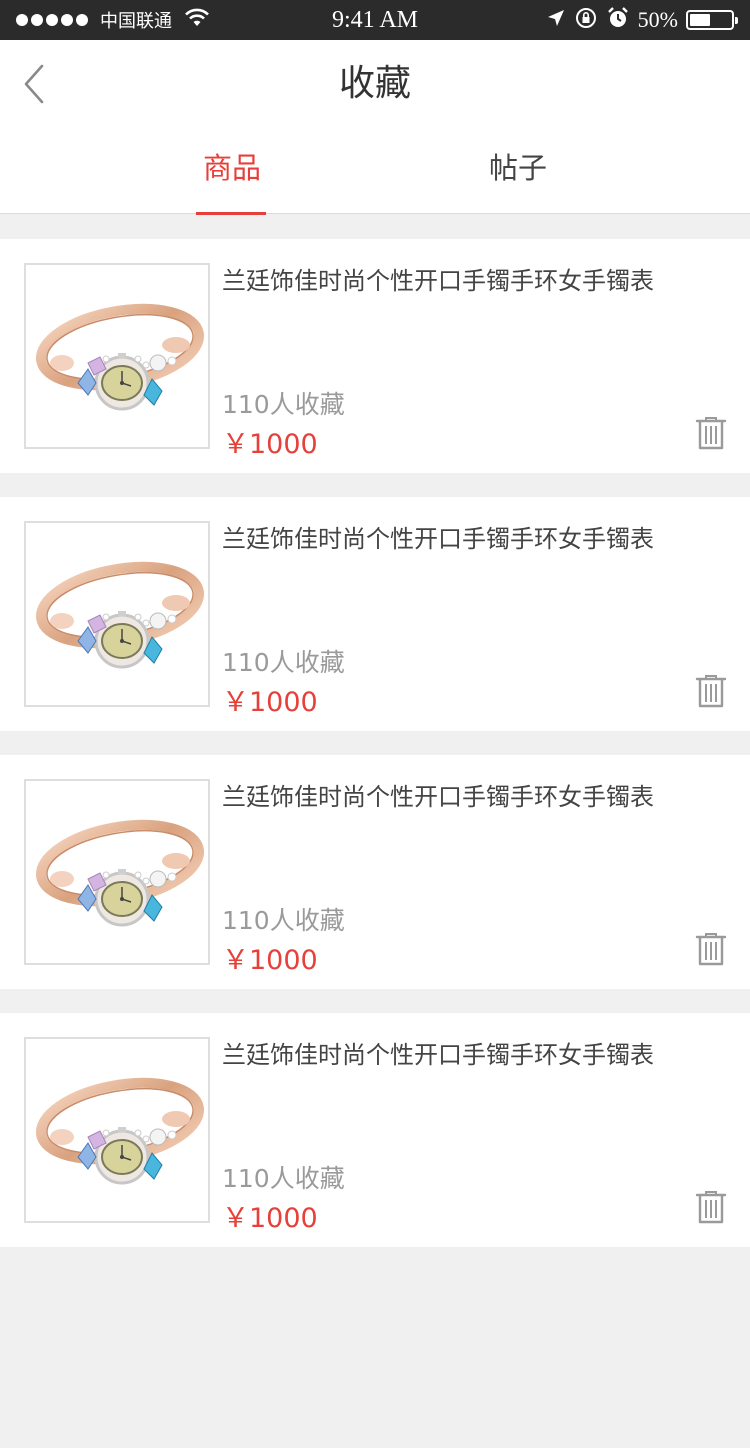 Image resolution: width=750 pixels, height=1448 pixels. Describe the element at coordinates (657, 19) in the screenshot. I see `battery-percent: 50%` at that location.